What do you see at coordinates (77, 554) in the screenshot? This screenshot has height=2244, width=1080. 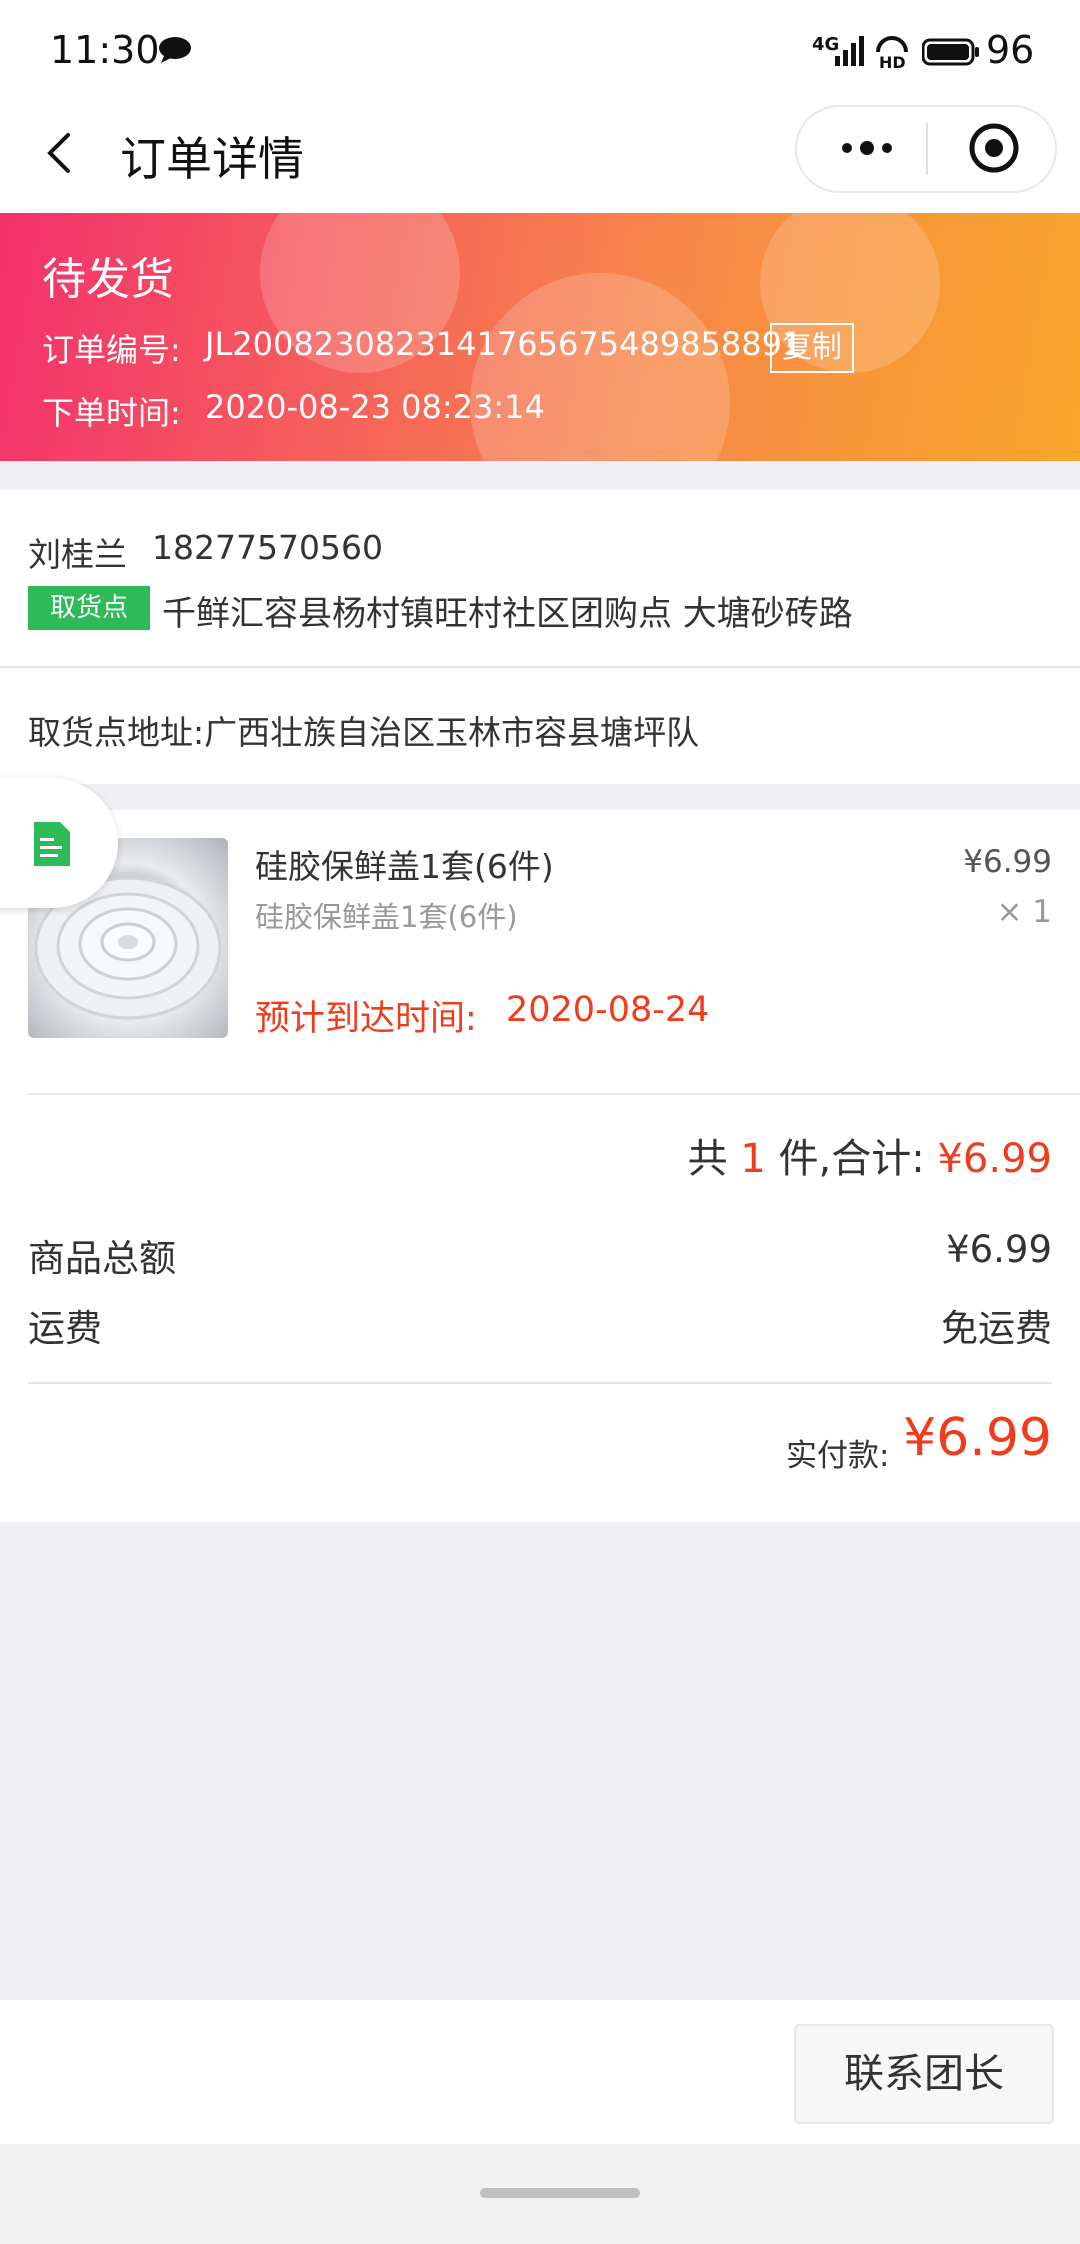 I see `customer-name: 刘桂兰` at bounding box center [77, 554].